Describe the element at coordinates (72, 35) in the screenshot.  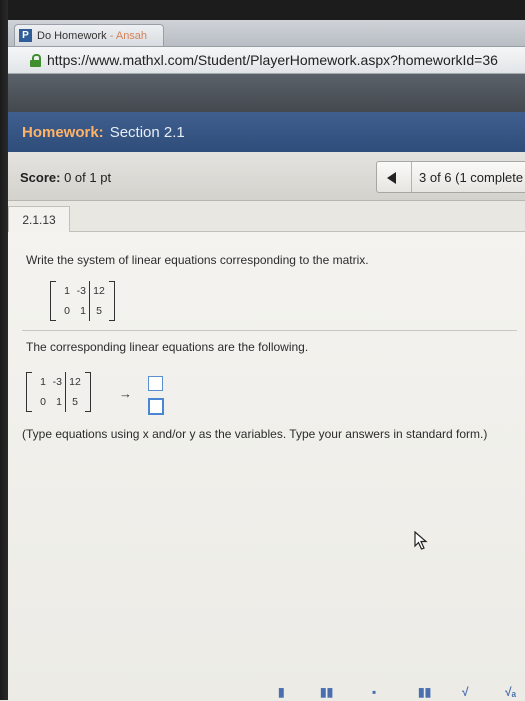
I see `tab-title-text: Do Homework` at that location.